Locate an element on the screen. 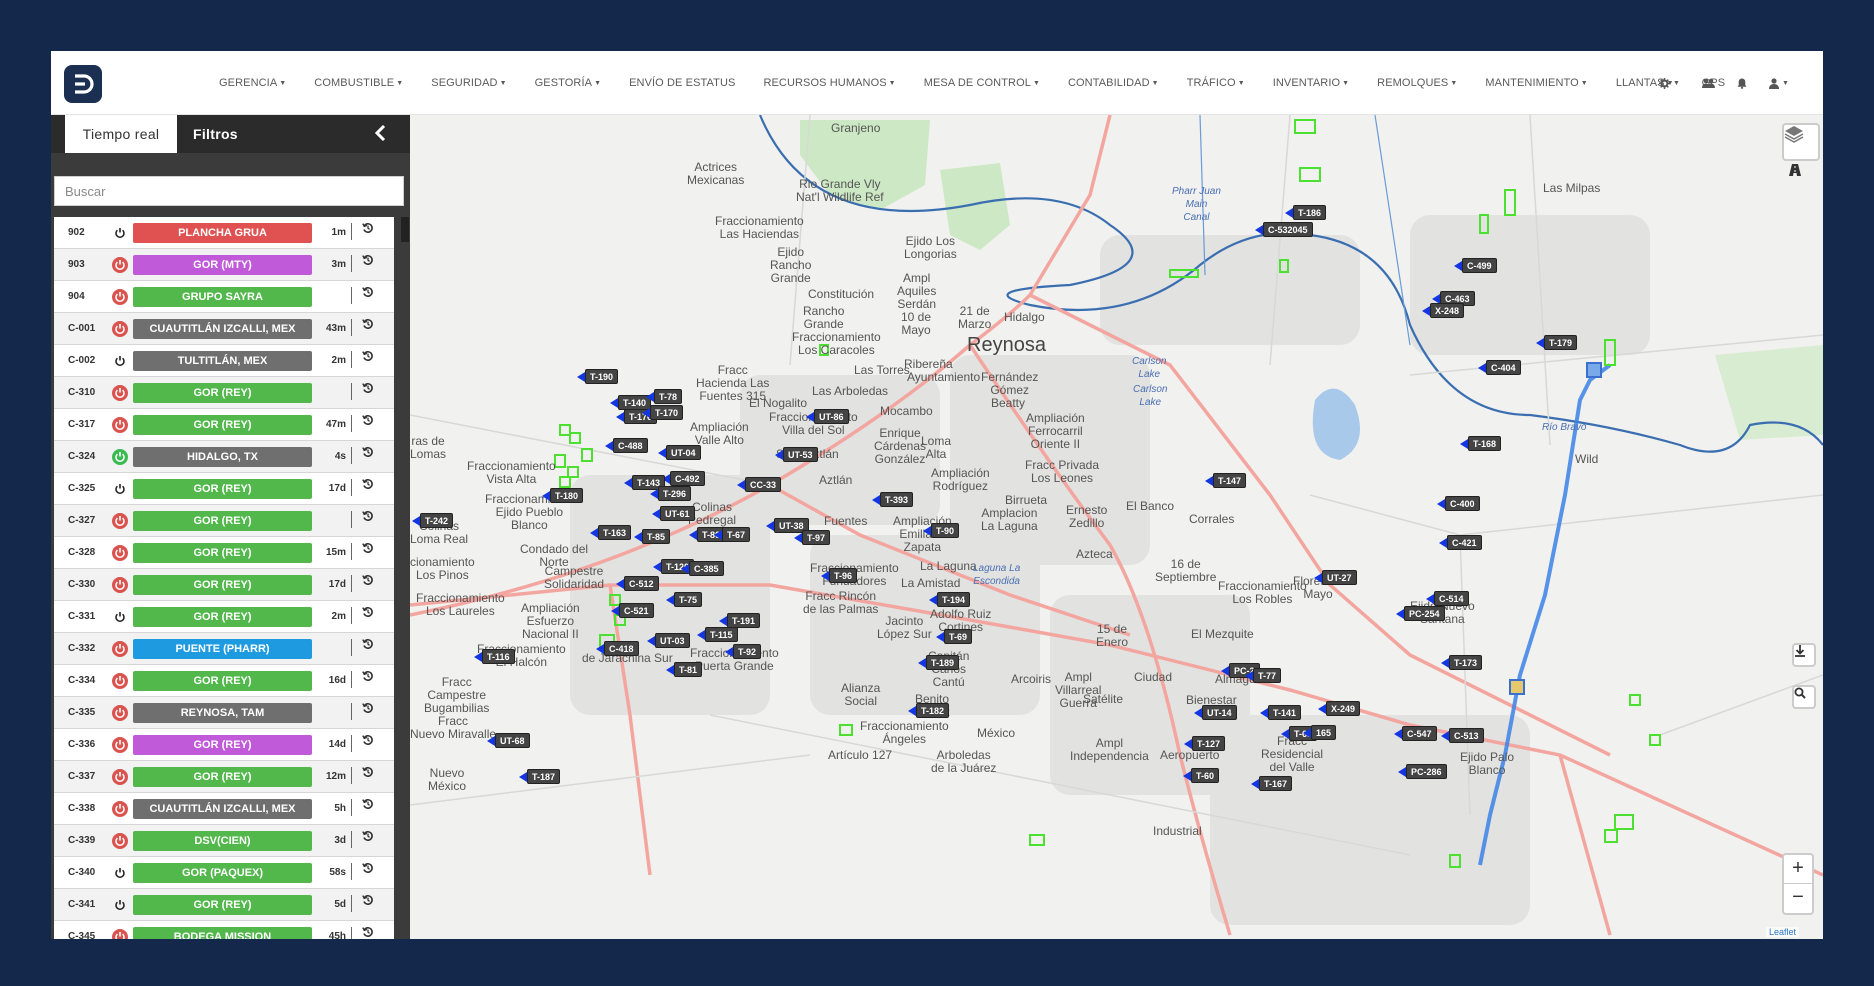 The height and width of the screenshot is (986, 1874). vehicle-marker: T-191 is located at coordinates (740, 620).